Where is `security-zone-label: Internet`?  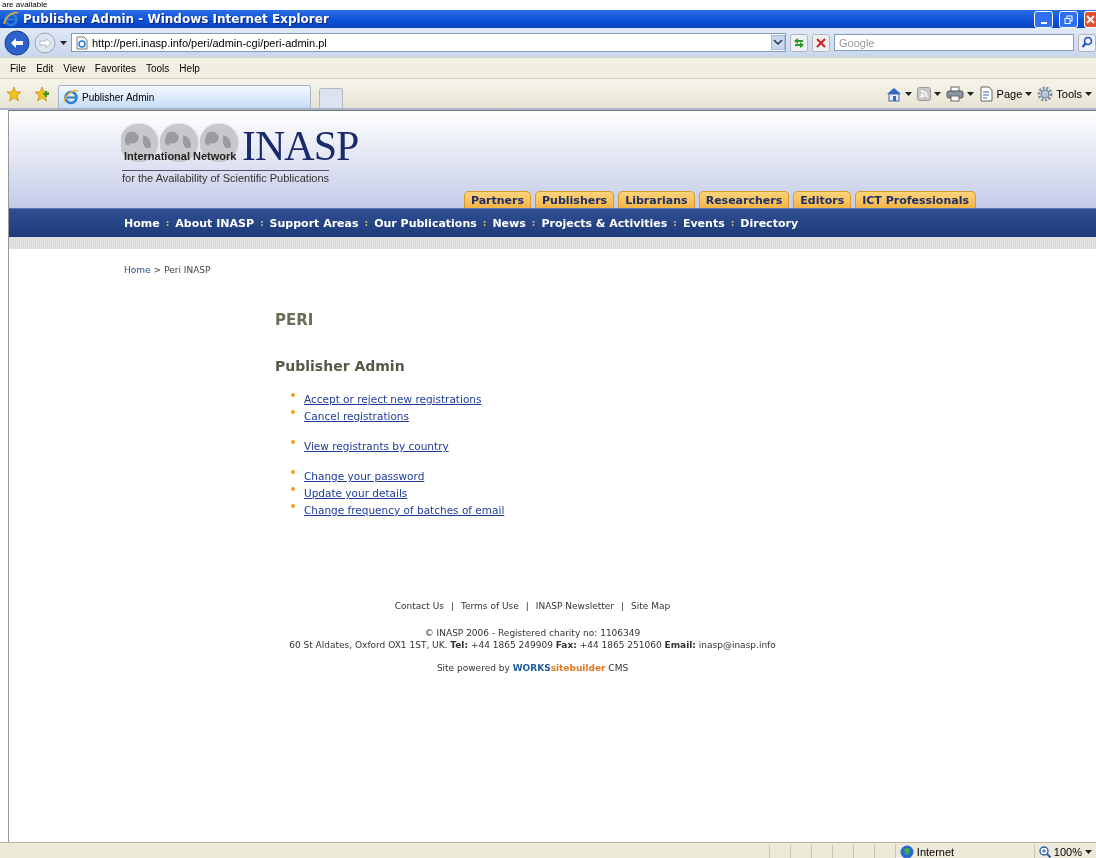
security-zone-label: Internet is located at coordinates (935, 852).